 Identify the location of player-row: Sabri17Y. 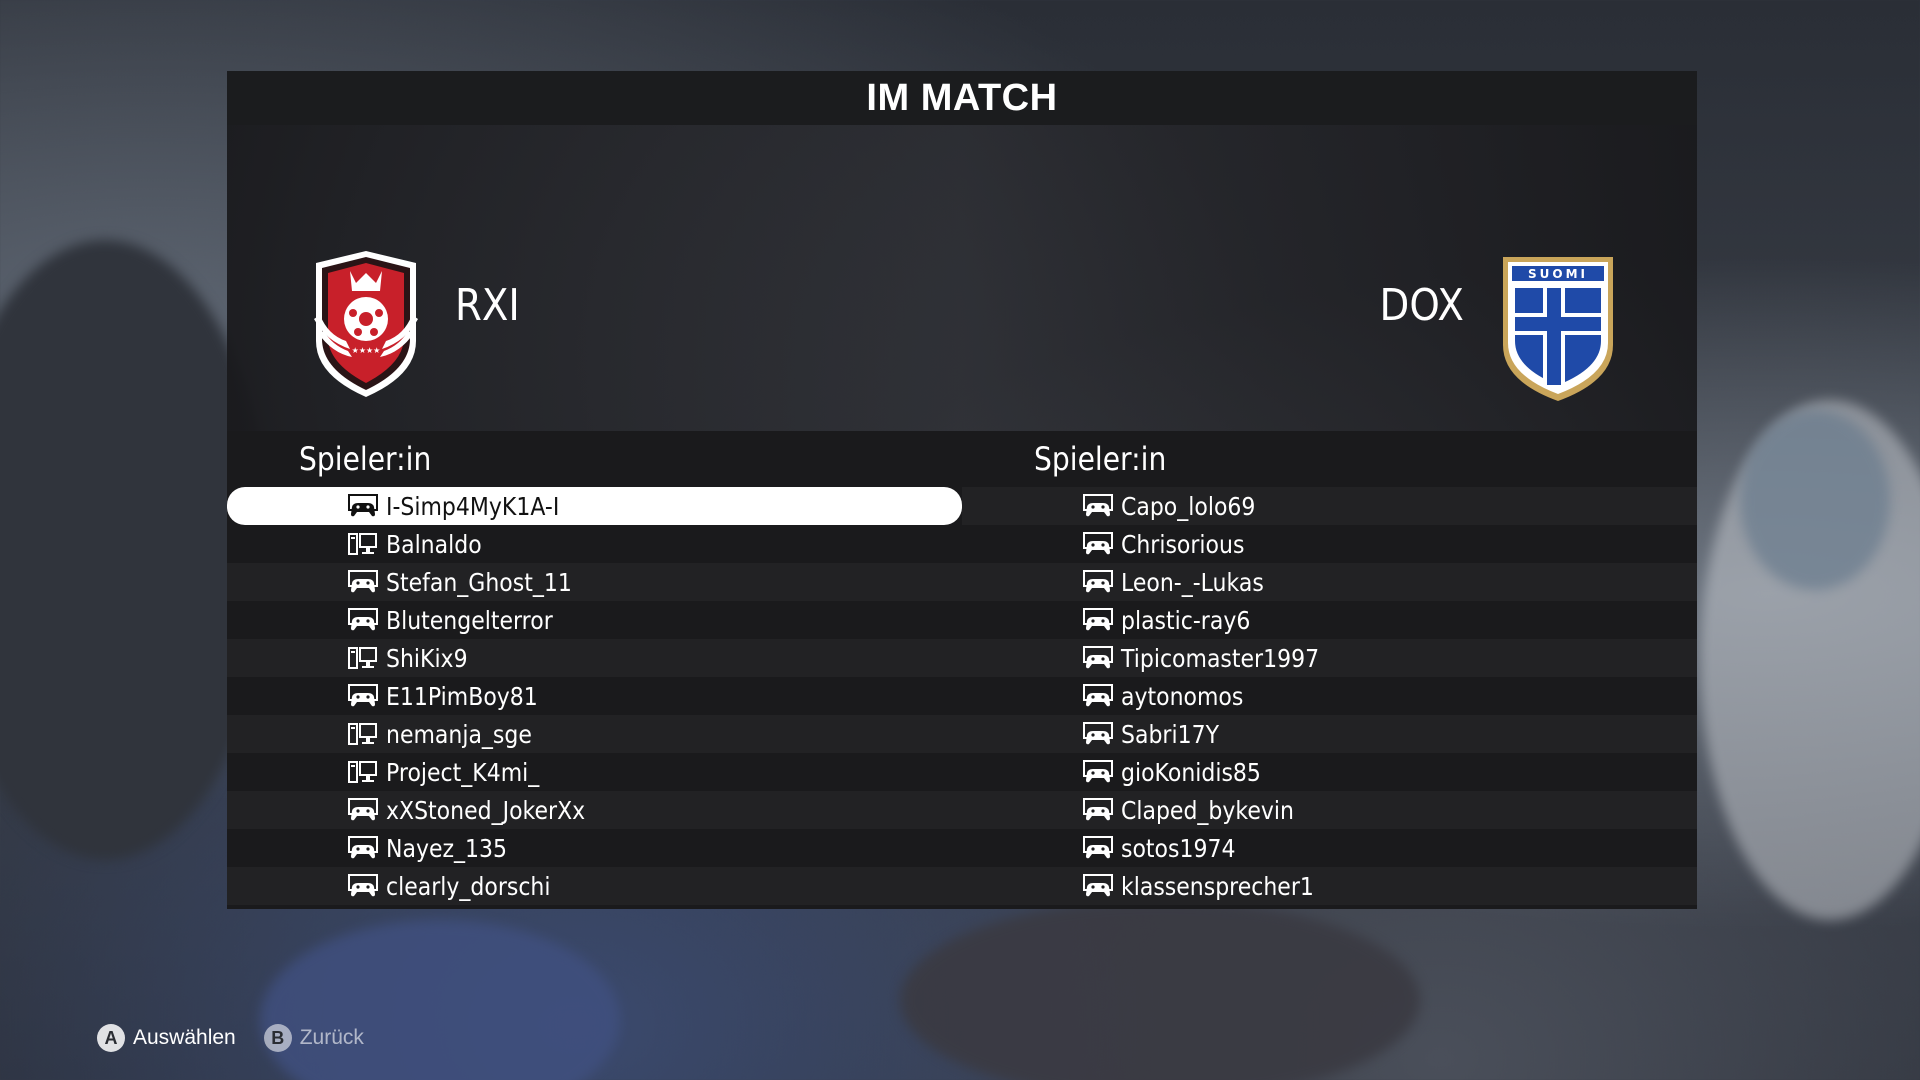
(1329, 734).